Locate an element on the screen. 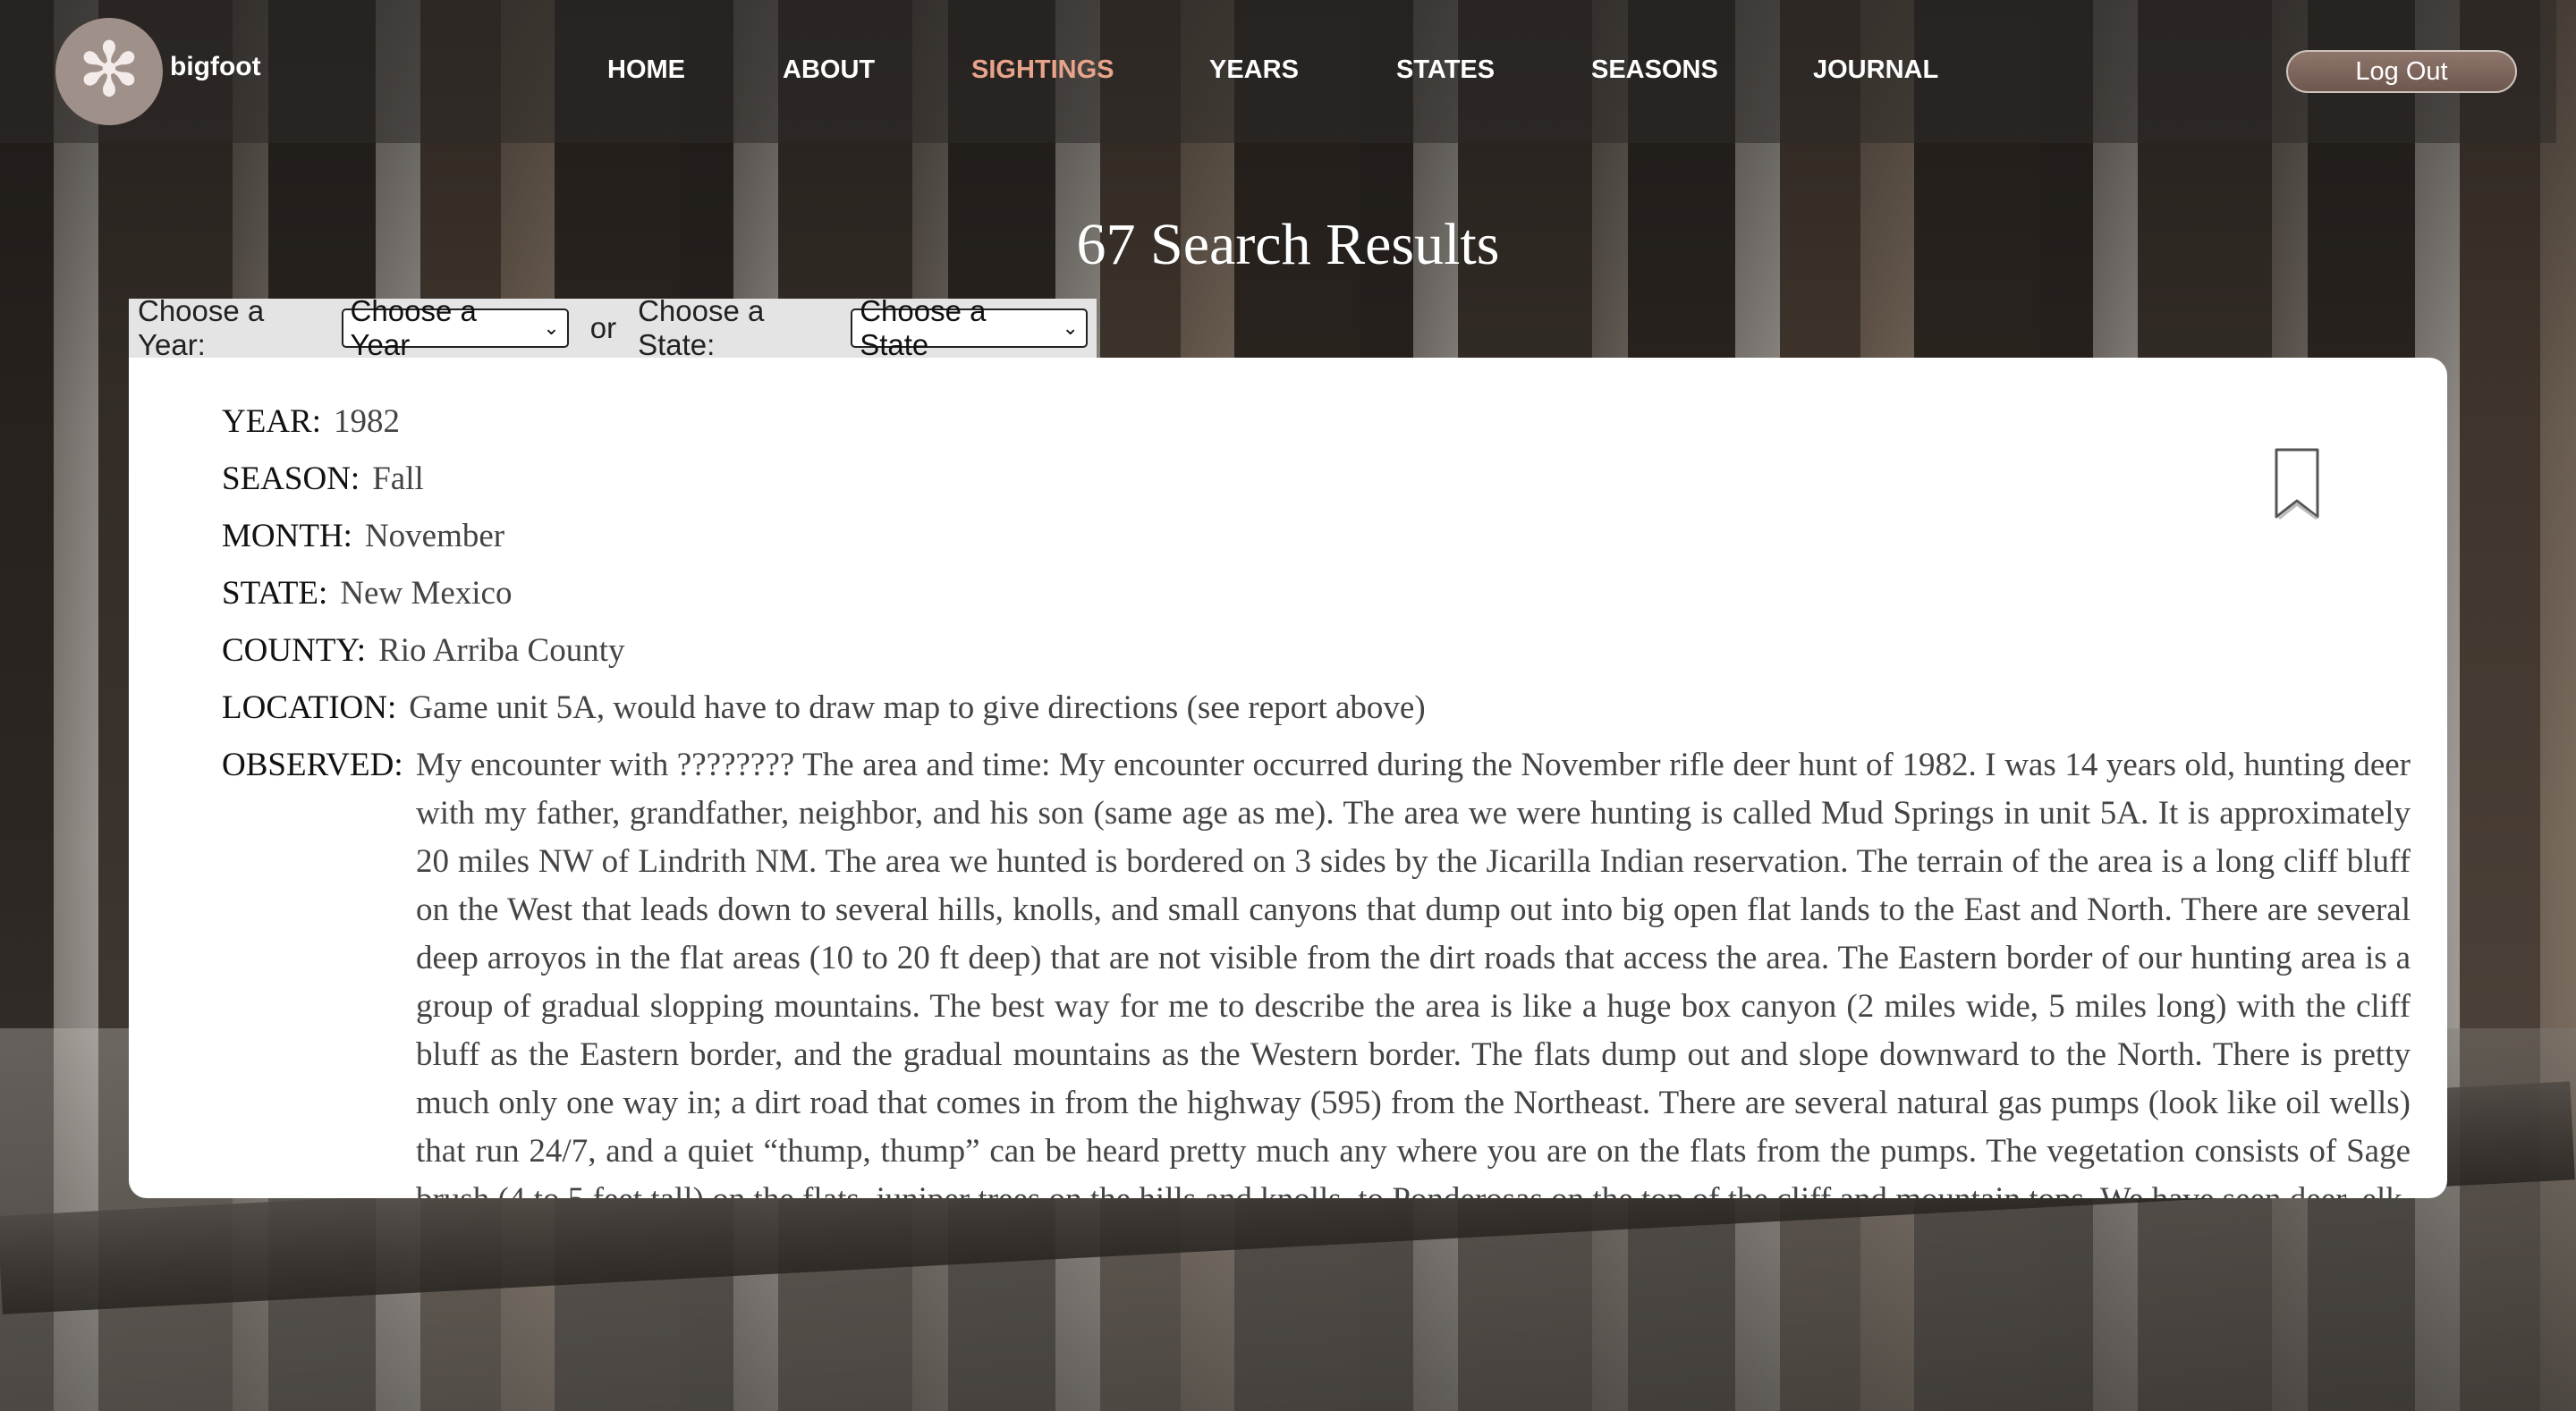 Image resolution: width=2576 pixels, height=1411 pixels. month-field: MONTH: November is located at coordinates (1317, 536).